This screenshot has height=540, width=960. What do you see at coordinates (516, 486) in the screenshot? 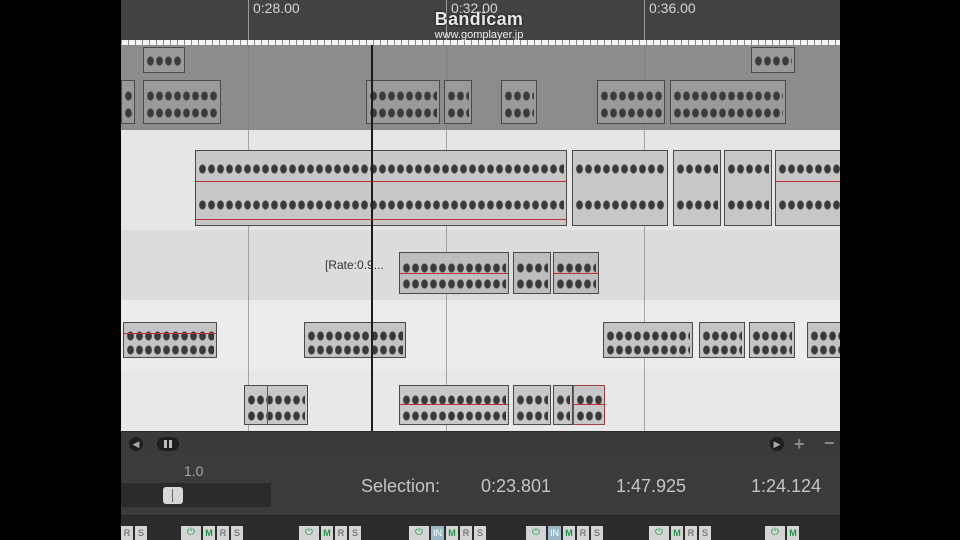
I see `selection-start: 0:23.801` at bounding box center [516, 486].